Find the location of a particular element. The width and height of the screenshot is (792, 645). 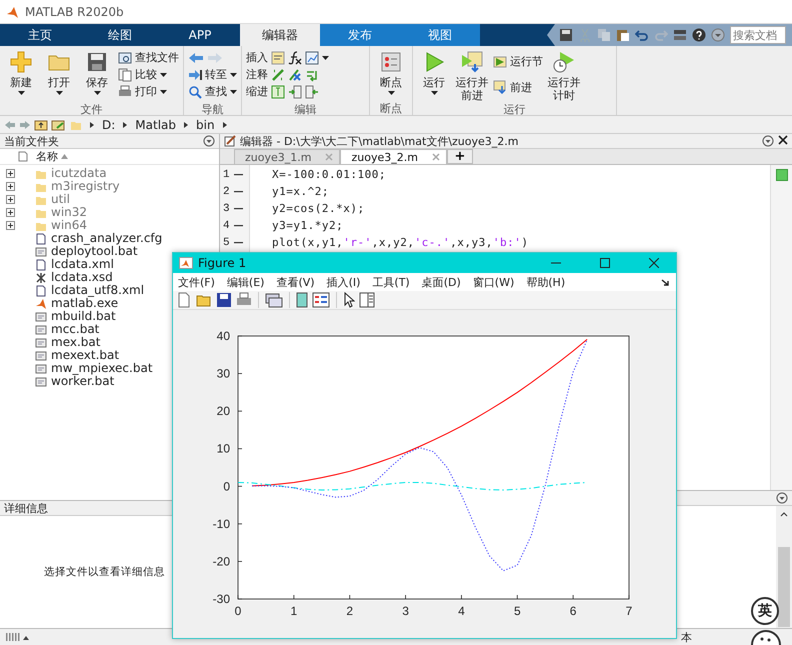

file-name: mcc.bat is located at coordinates (75, 329).